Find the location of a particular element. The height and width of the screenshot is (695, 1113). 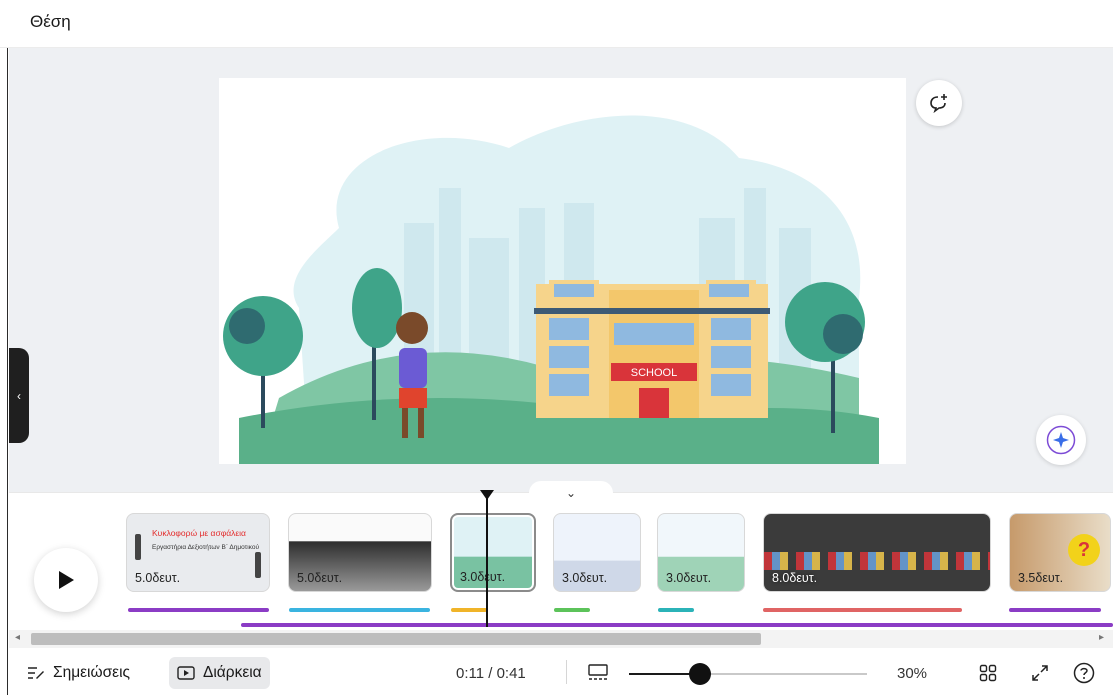

clip-6: 8.0δευτ. is located at coordinates (877, 552).